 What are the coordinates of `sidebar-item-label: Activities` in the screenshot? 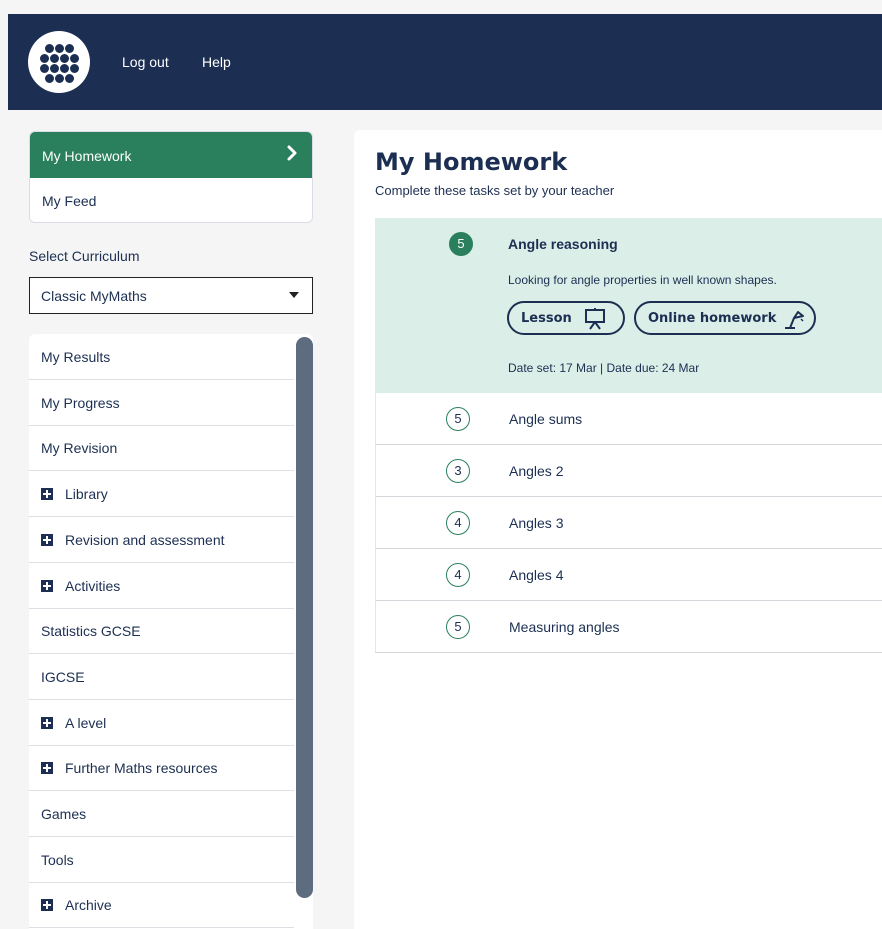 It's located at (93, 585).